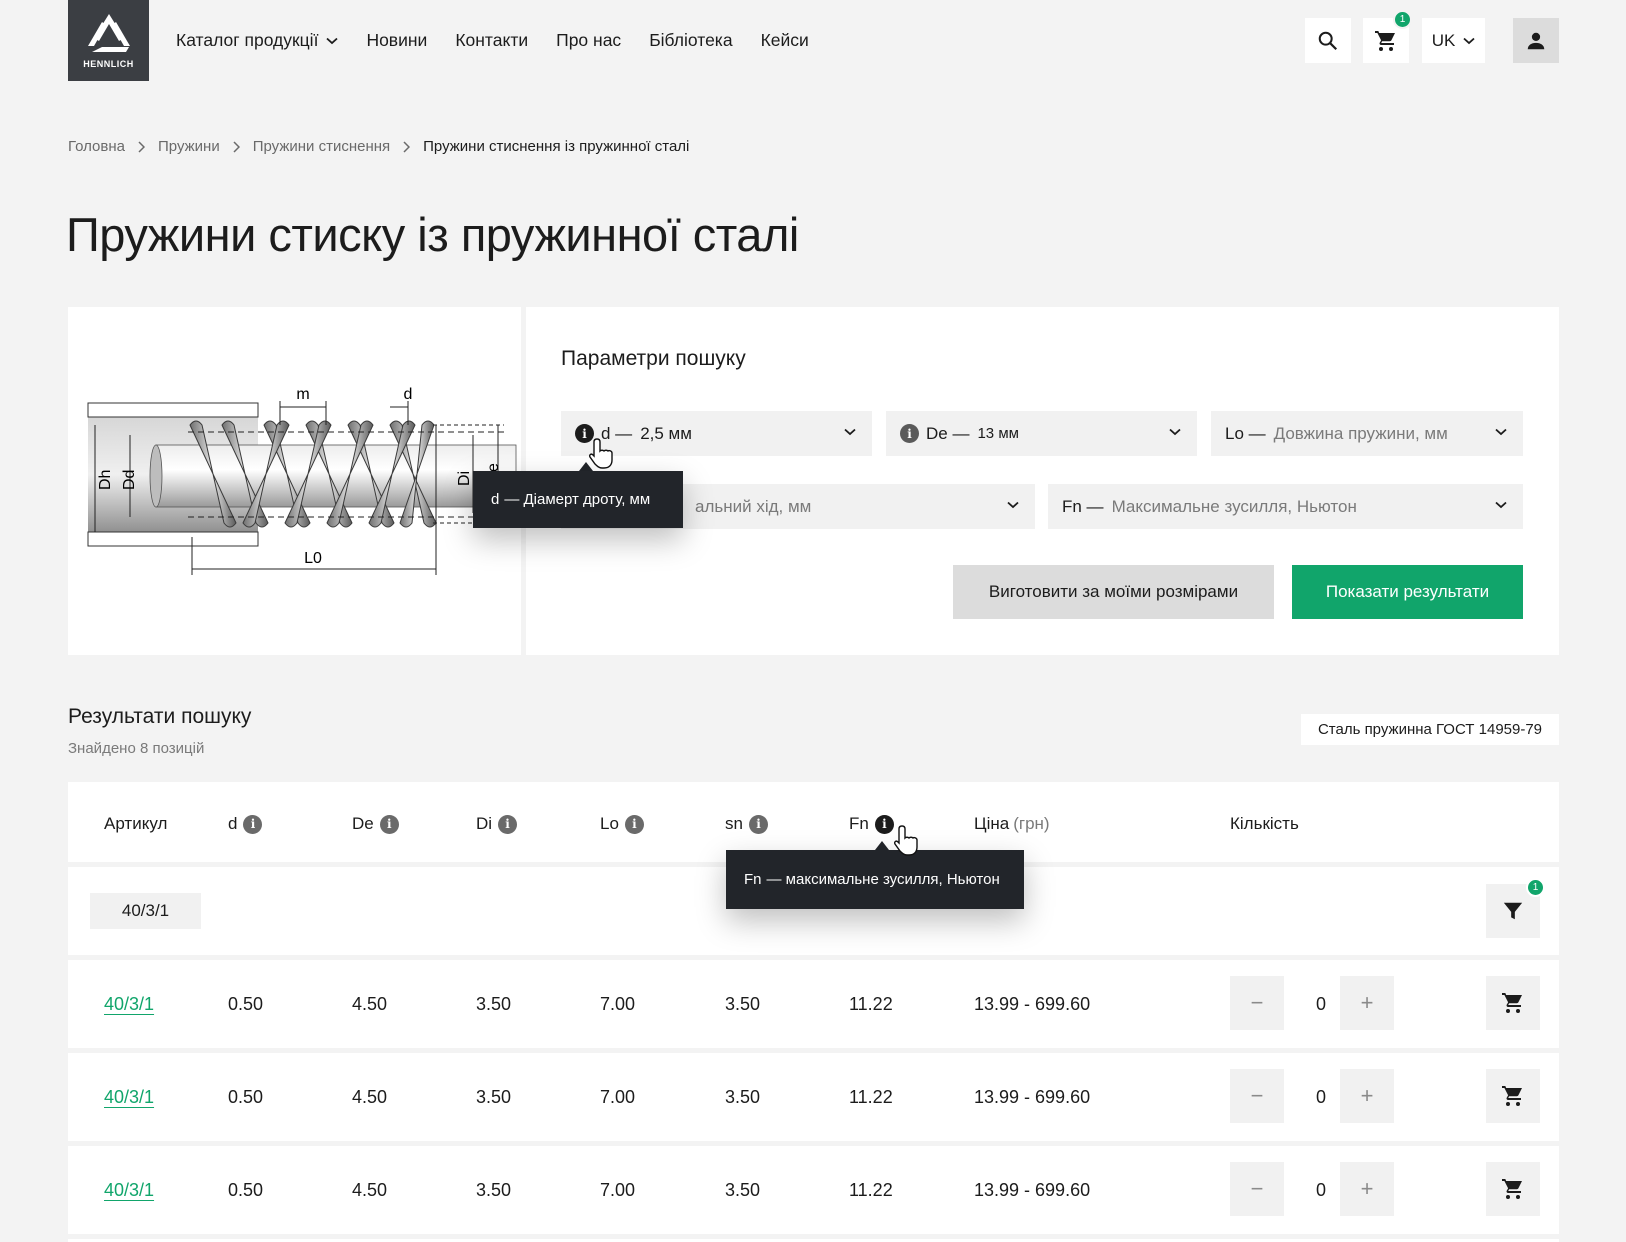 This screenshot has width=1626, height=1242. Describe the element at coordinates (875, 879) in the screenshot. I see `col-fn-tooltip: Fn — максимальне зусилля, Ньютон` at that location.